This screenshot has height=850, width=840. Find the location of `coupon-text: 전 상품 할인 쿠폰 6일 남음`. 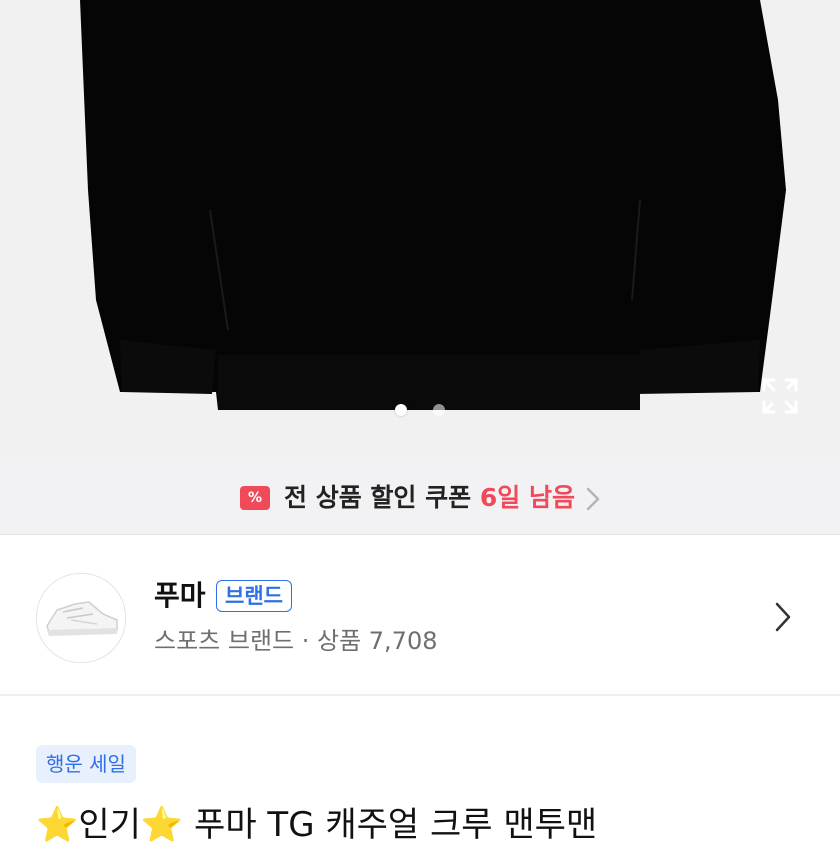

coupon-text: 전 상품 할인 쿠폰 6일 남음 is located at coordinates (429, 498).